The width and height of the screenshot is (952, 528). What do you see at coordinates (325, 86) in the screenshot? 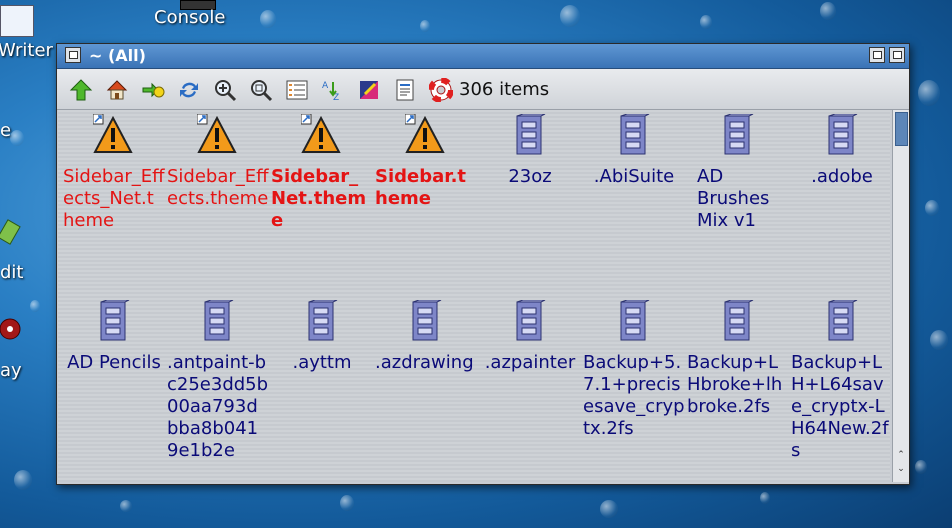
I see `svg-text: A` at bounding box center [325, 86].